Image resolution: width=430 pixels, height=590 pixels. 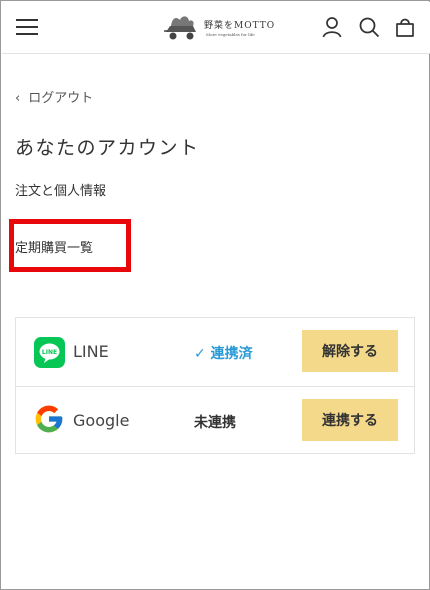 I want to click on google-logo-icon, so click(x=49, y=419).